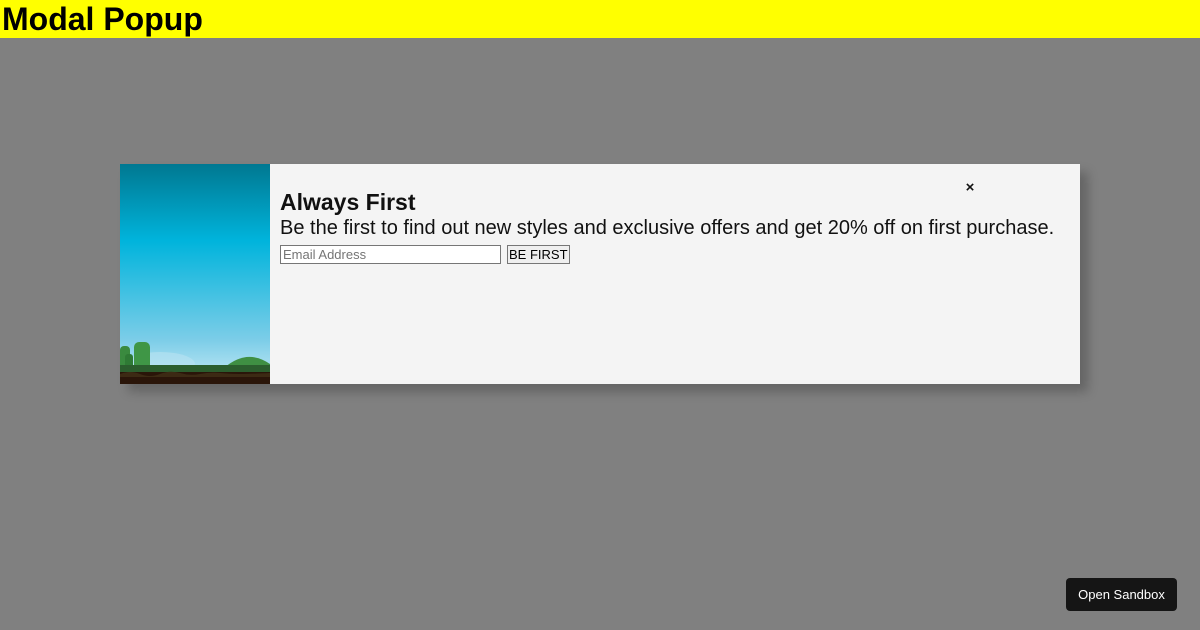 Image resolution: width=1200 pixels, height=630 pixels. I want to click on close-icon: ×, so click(970, 188).